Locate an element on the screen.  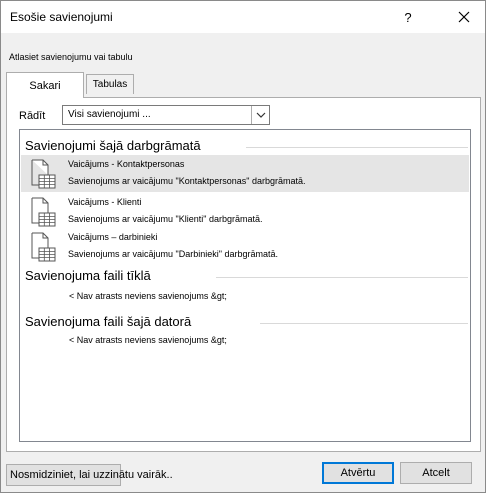
browse-for-more-button: Nosmidziniet, lai uzzinātu vairāk.. is located at coordinates (89, 475).